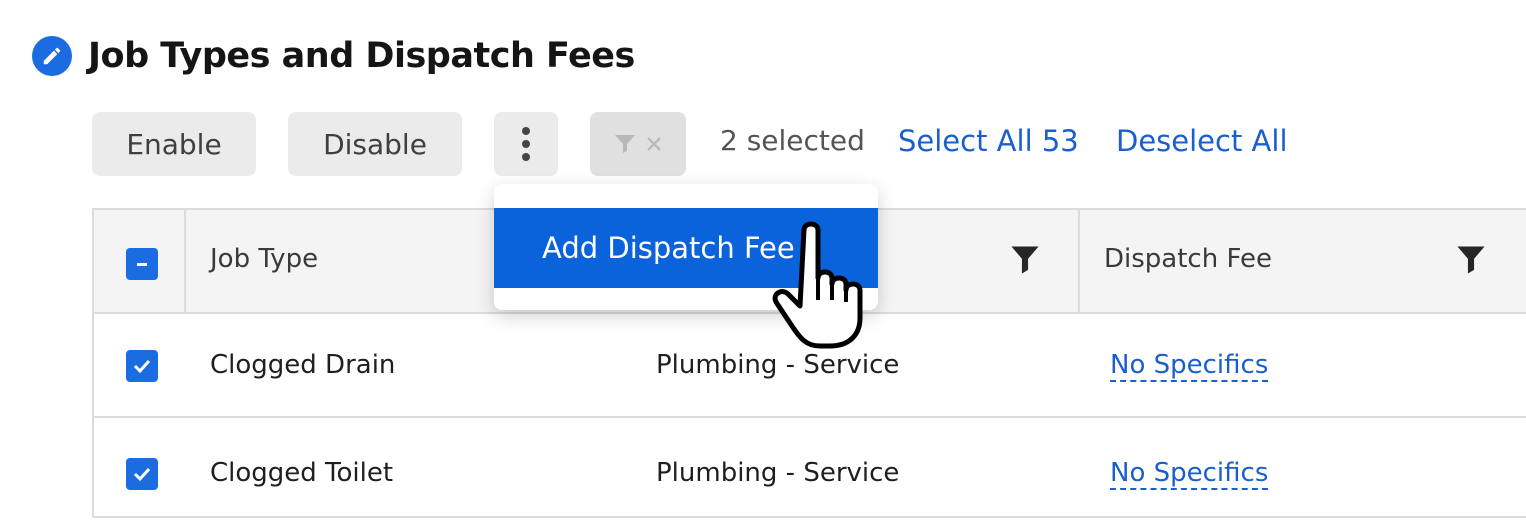 This screenshot has height=522, width=1526. I want to click on dispatch-fee-filter-icon, so click(1471, 260).